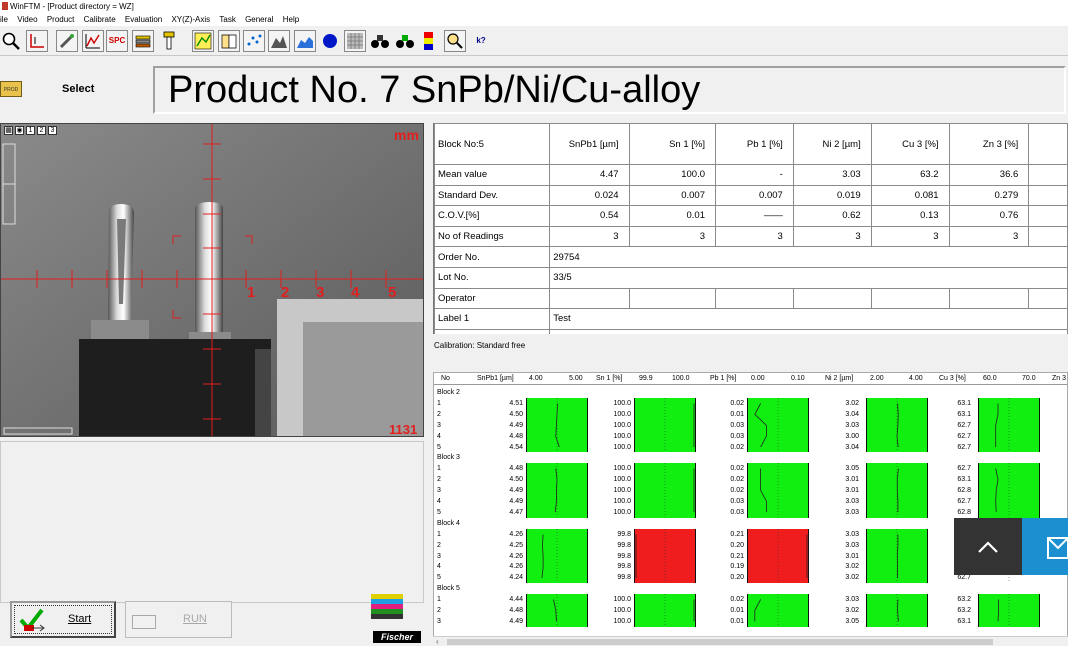 This screenshot has height=646, width=1068. What do you see at coordinates (737, 534) in the screenshot?
I see `reading-value: 0.21` at bounding box center [737, 534].